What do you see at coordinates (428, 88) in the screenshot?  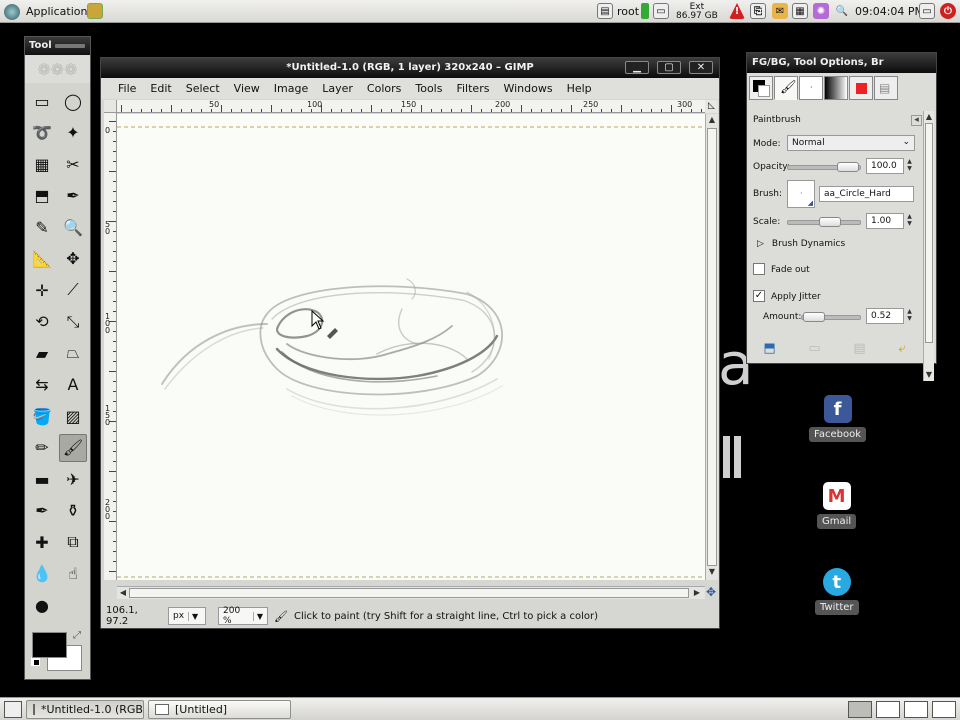 I see `menu-tools: Tools` at bounding box center [428, 88].